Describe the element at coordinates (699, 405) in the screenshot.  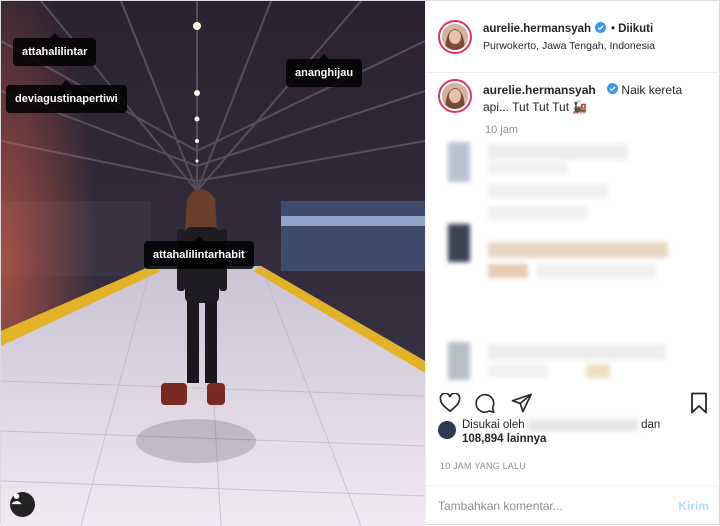
I see `bookmark-icon` at that location.